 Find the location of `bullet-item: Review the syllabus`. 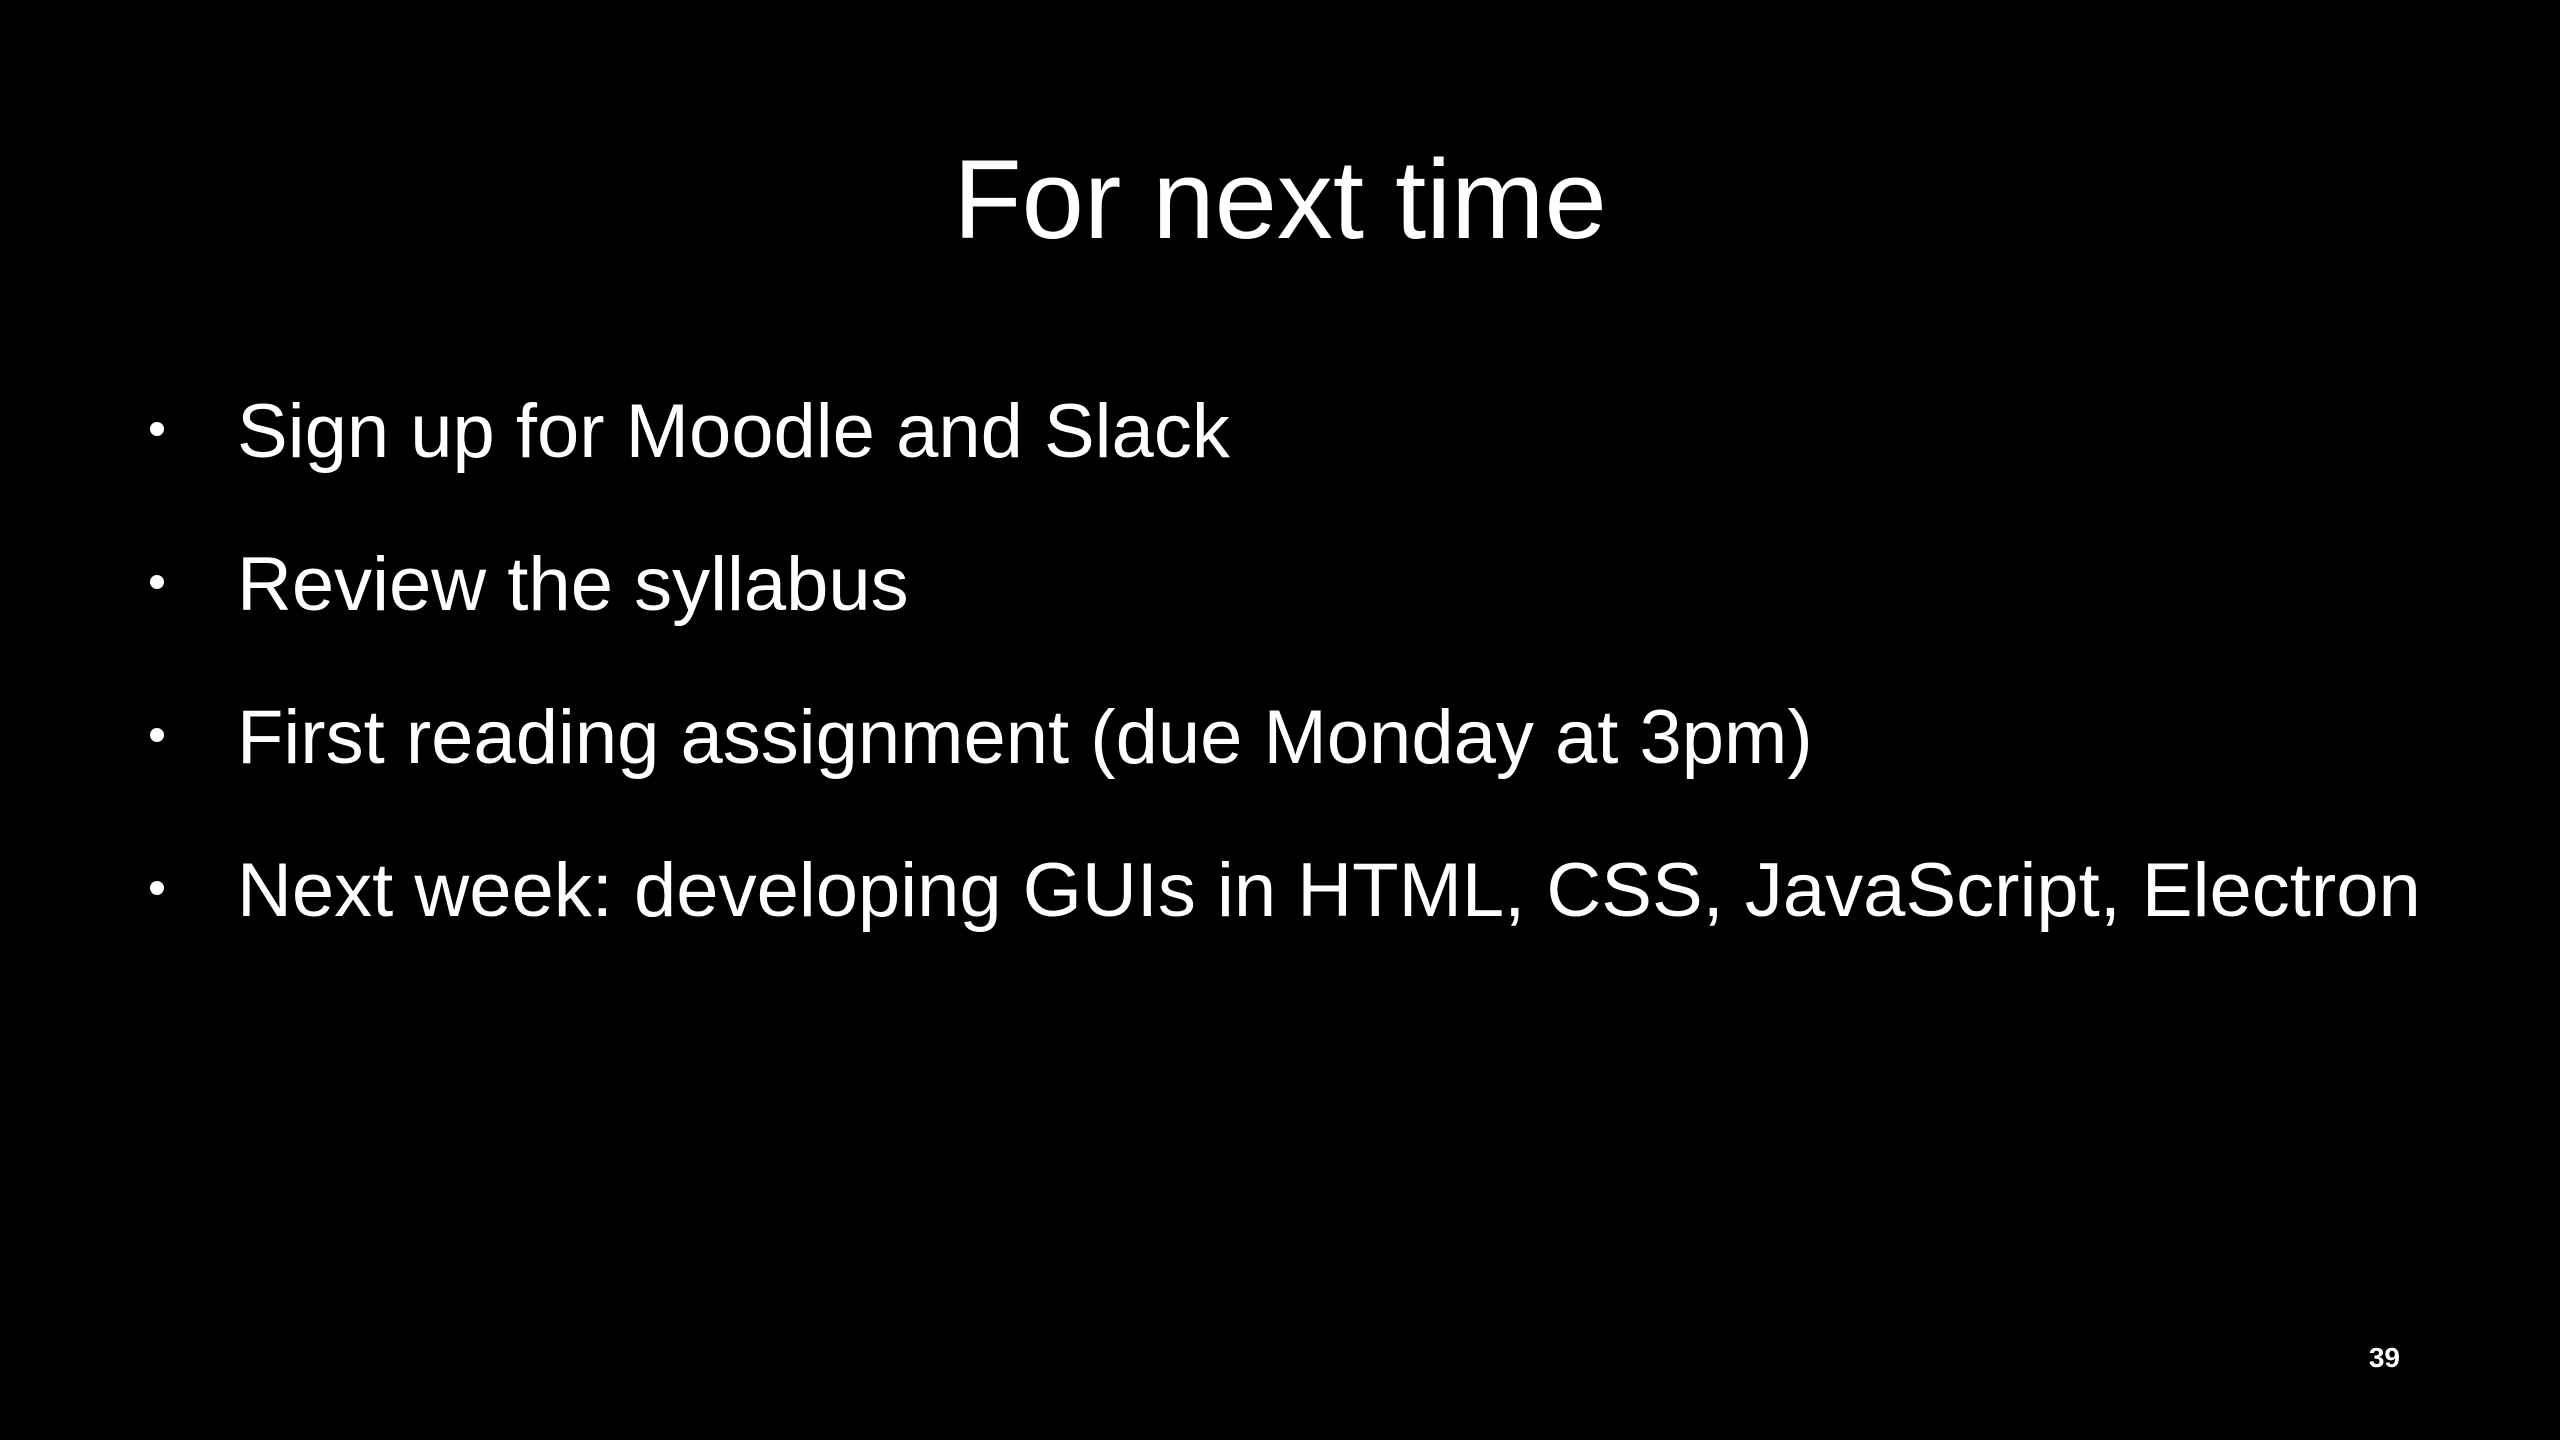

bullet-item: Review the syllabus is located at coordinates (1285, 584).